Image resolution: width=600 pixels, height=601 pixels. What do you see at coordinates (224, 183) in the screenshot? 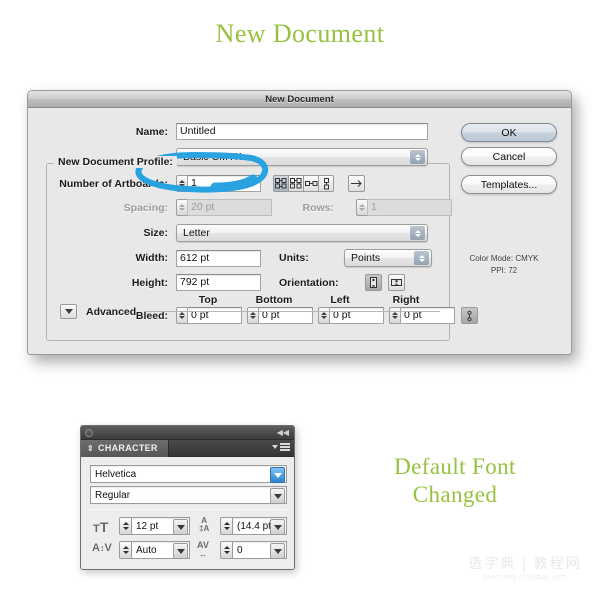
I see `artboards-input: 1` at bounding box center [224, 183].